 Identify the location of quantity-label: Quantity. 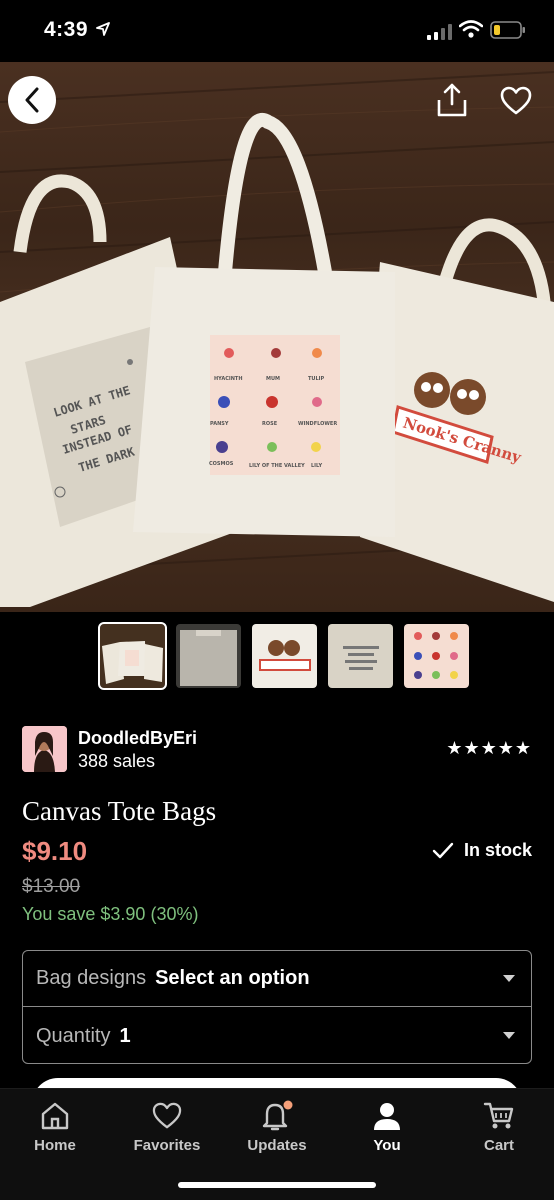
(73, 1035).